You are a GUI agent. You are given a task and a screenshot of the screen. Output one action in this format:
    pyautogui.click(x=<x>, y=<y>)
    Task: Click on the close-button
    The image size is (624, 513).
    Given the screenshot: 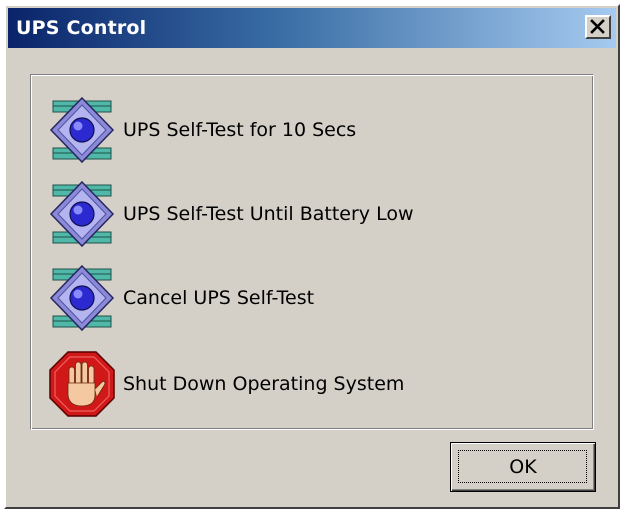 What is the action you would take?
    pyautogui.click(x=598, y=27)
    